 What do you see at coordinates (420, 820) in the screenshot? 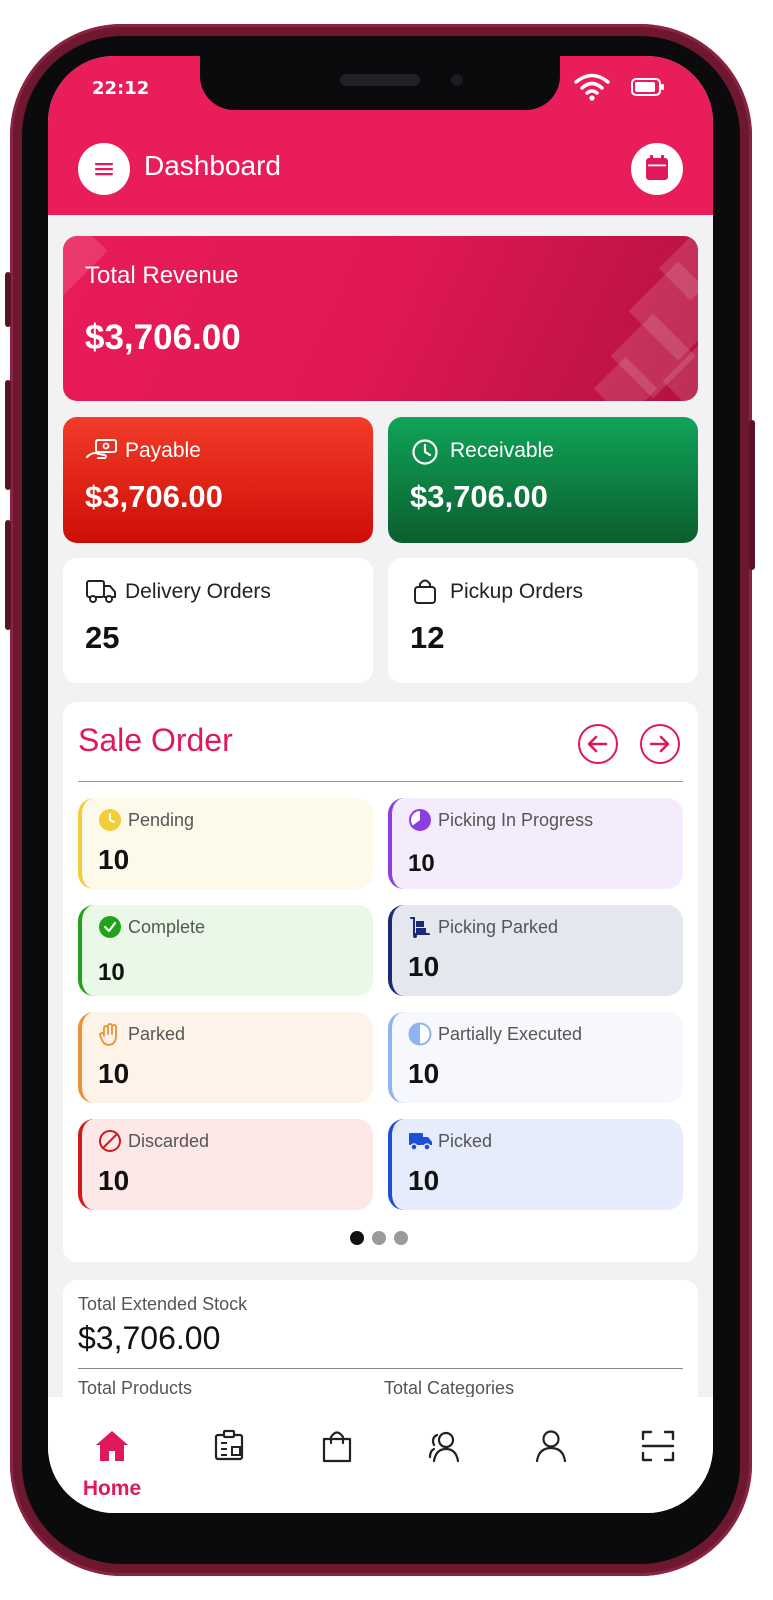
I see `progress-pie-icon` at bounding box center [420, 820].